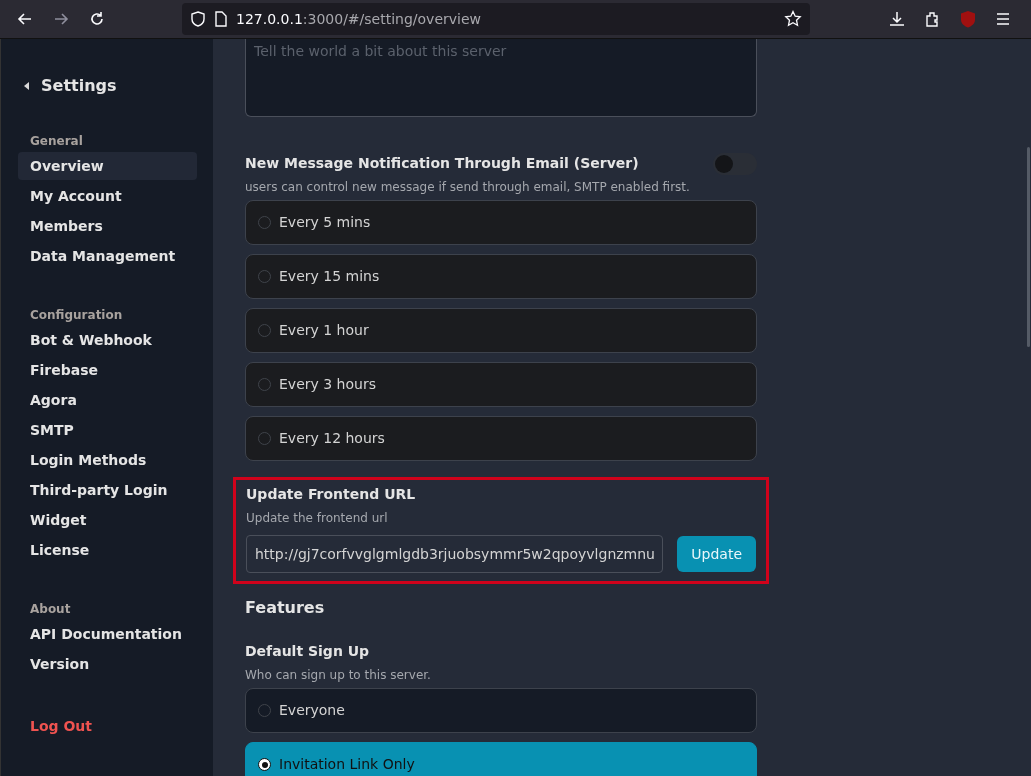  Describe the element at coordinates (501, 384) in the screenshot. I see `radio-option: Every 3 hours` at that location.